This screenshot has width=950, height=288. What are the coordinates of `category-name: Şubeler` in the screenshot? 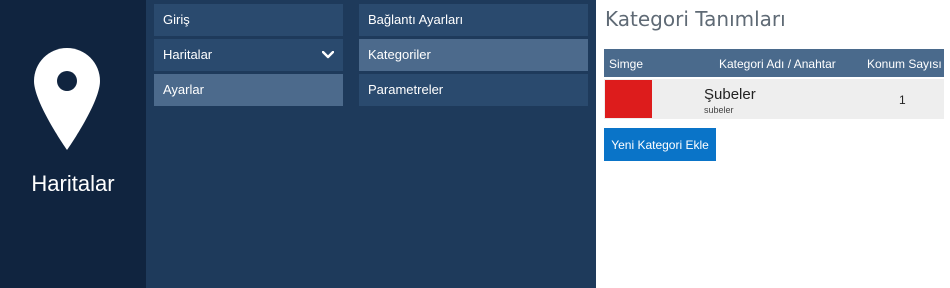 It's located at (730, 94).